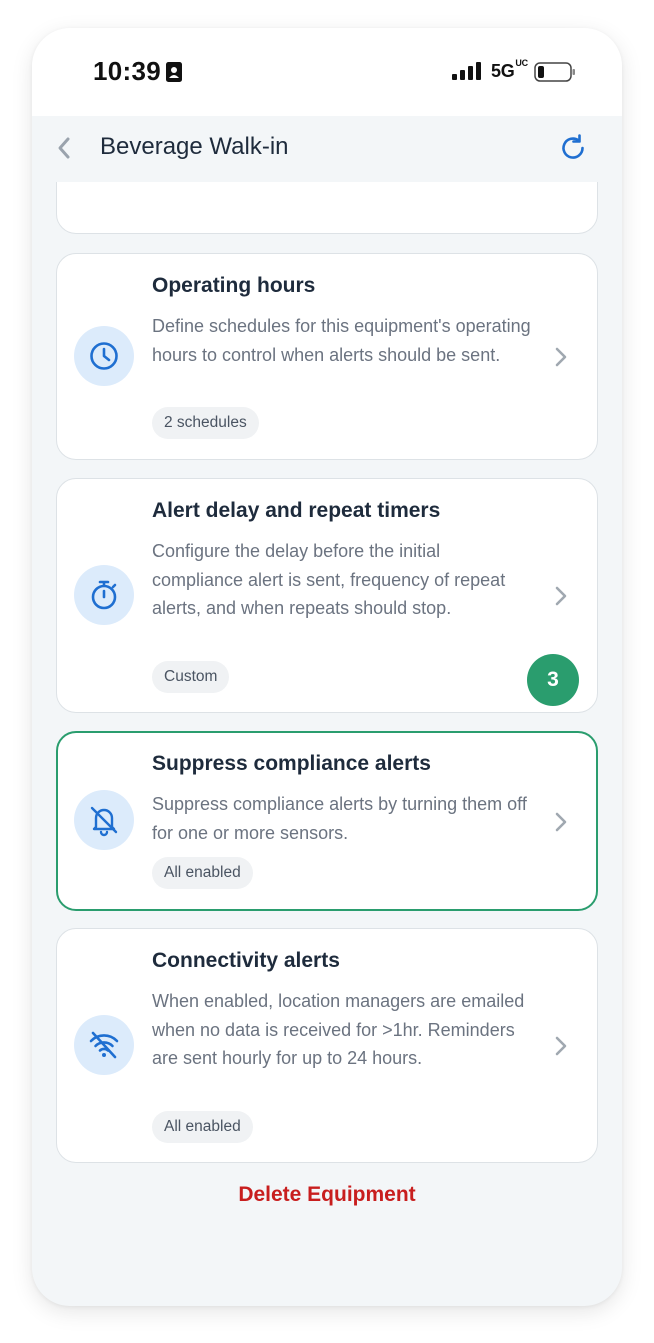 This screenshot has height=1343, width=654. What do you see at coordinates (104, 356) in the screenshot?
I see `clock-icon` at bounding box center [104, 356].